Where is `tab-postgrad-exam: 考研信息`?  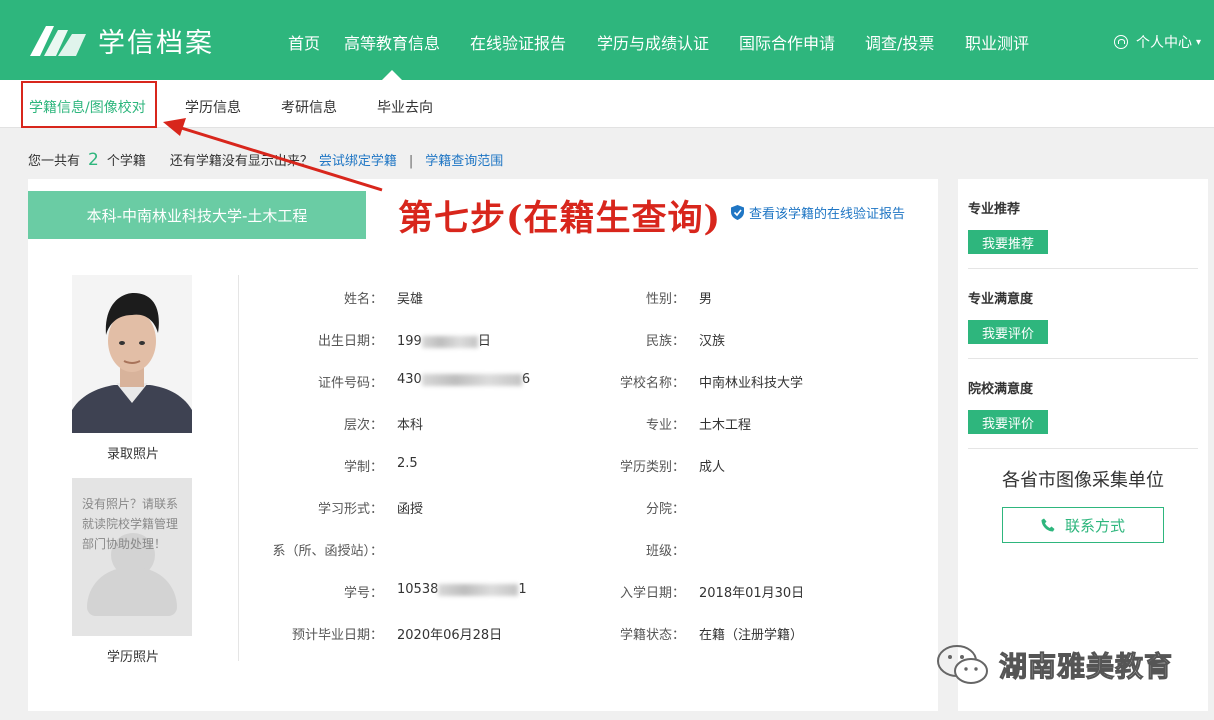 tab-postgrad-exam: 考研信息 is located at coordinates (309, 107).